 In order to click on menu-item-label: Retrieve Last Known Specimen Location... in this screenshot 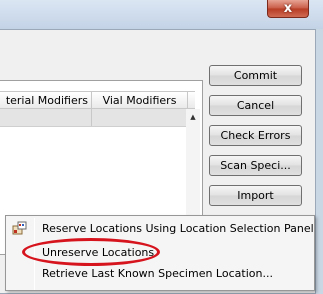, I will do `click(157, 273)`.